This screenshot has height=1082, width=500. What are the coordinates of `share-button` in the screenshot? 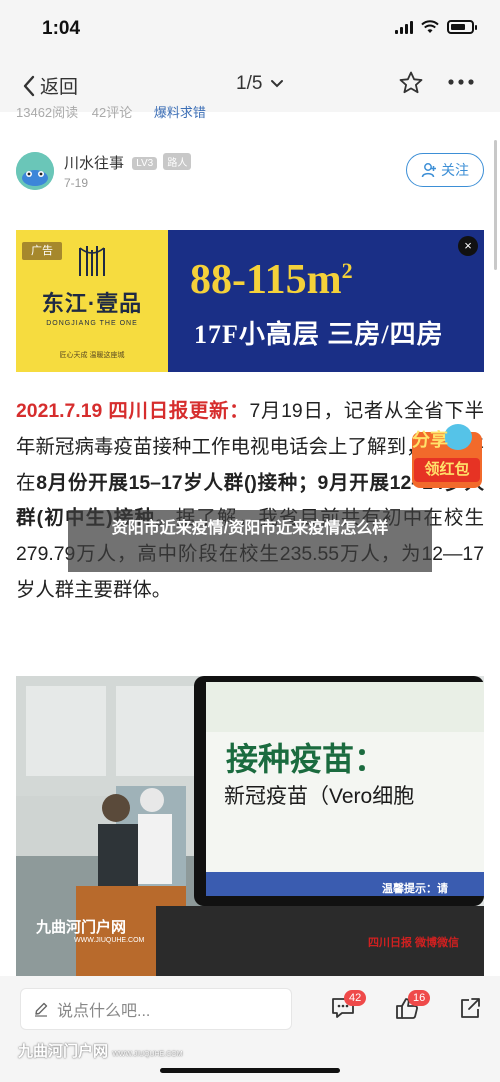 It's located at (470, 1010).